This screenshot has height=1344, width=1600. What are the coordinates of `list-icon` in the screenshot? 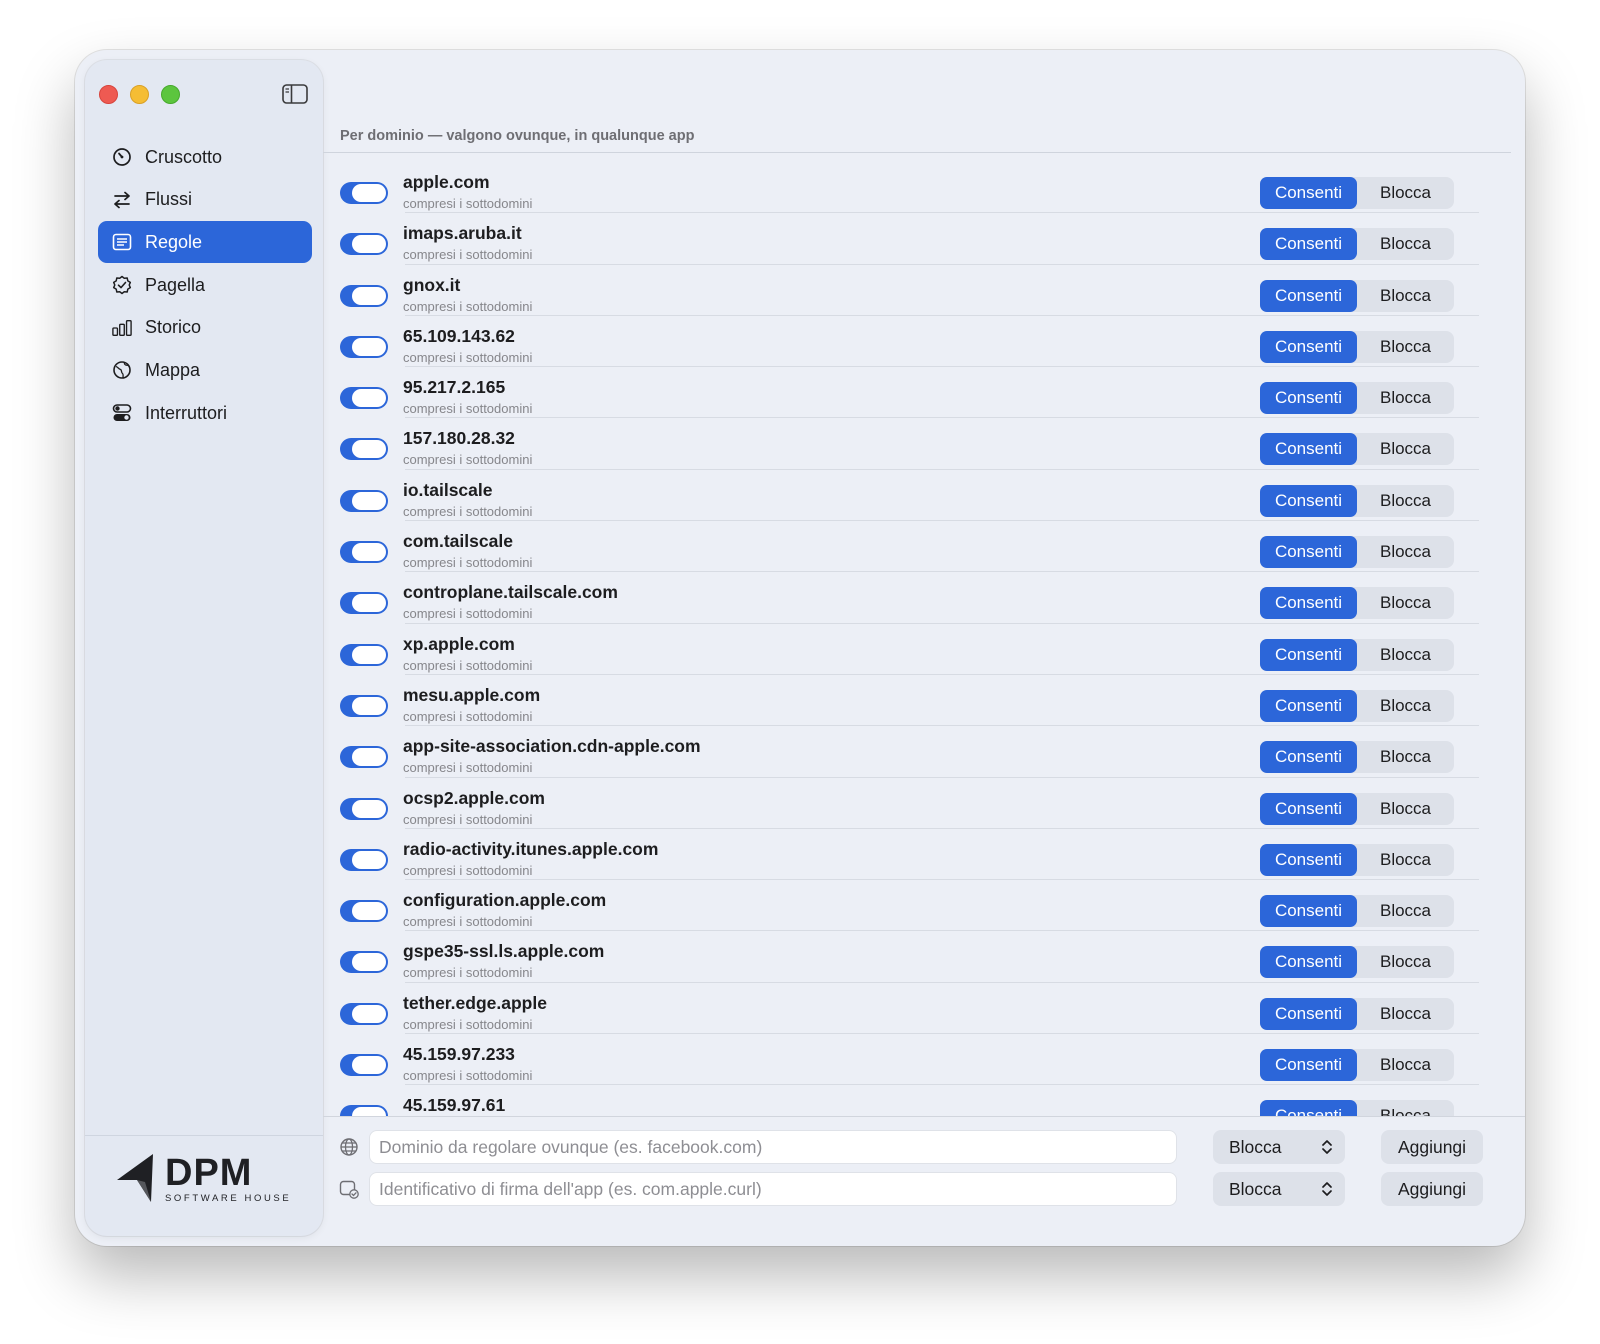 It's located at (122, 242).